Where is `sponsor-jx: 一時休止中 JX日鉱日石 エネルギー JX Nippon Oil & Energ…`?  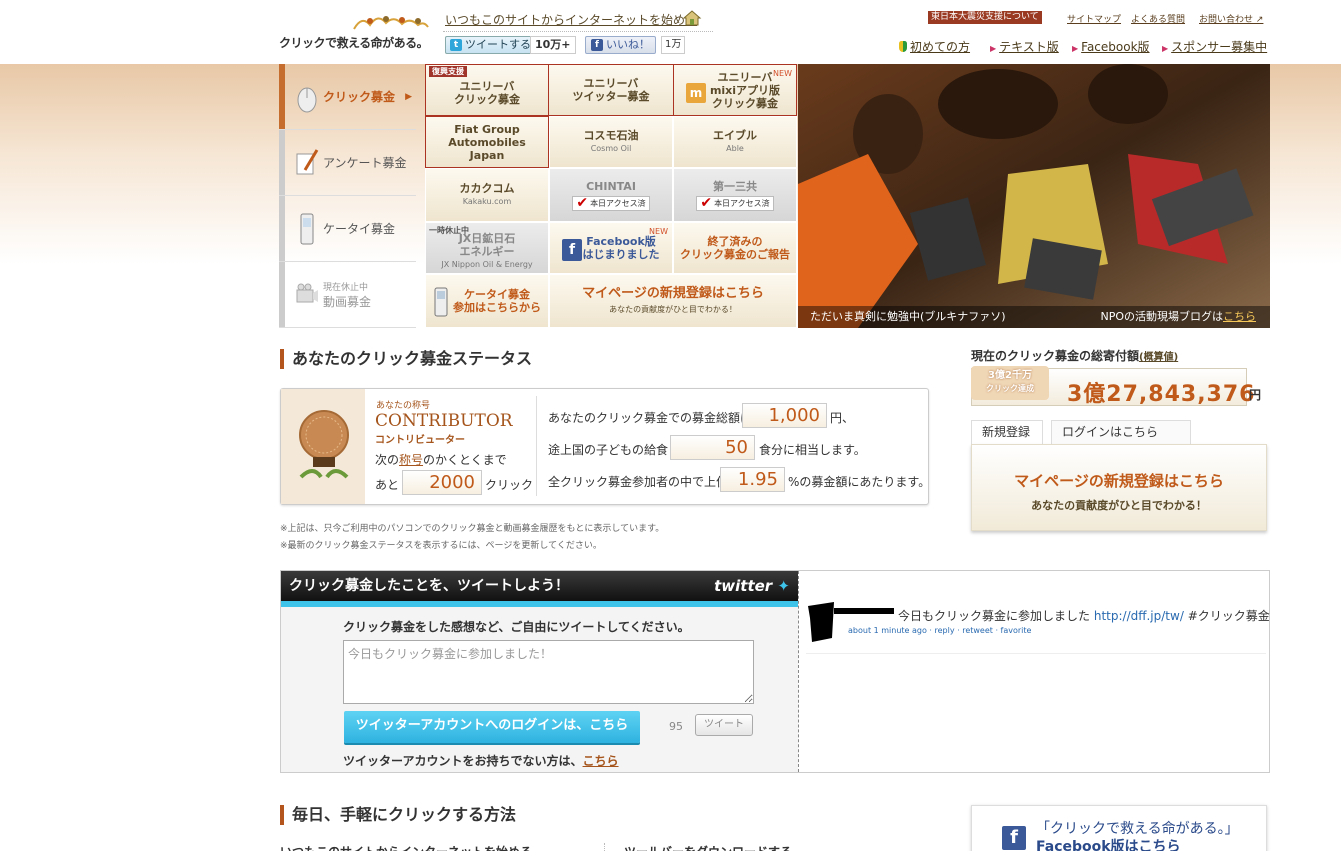
sponsor-jx: 一時休止中 JX日鉱日石 エネルギー JX Nippon Oil & Energ… is located at coordinates (487, 248).